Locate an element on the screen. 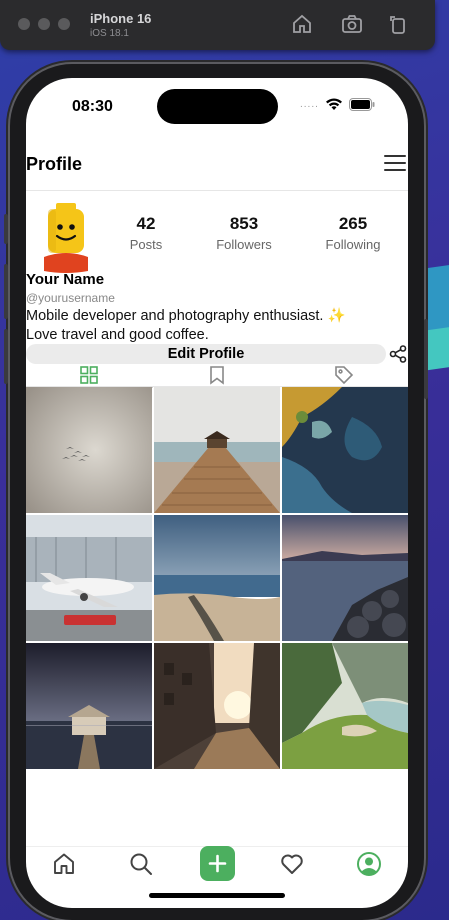 The width and height of the screenshot is (449, 920). tab-tagged is located at coordinates (344, 375).